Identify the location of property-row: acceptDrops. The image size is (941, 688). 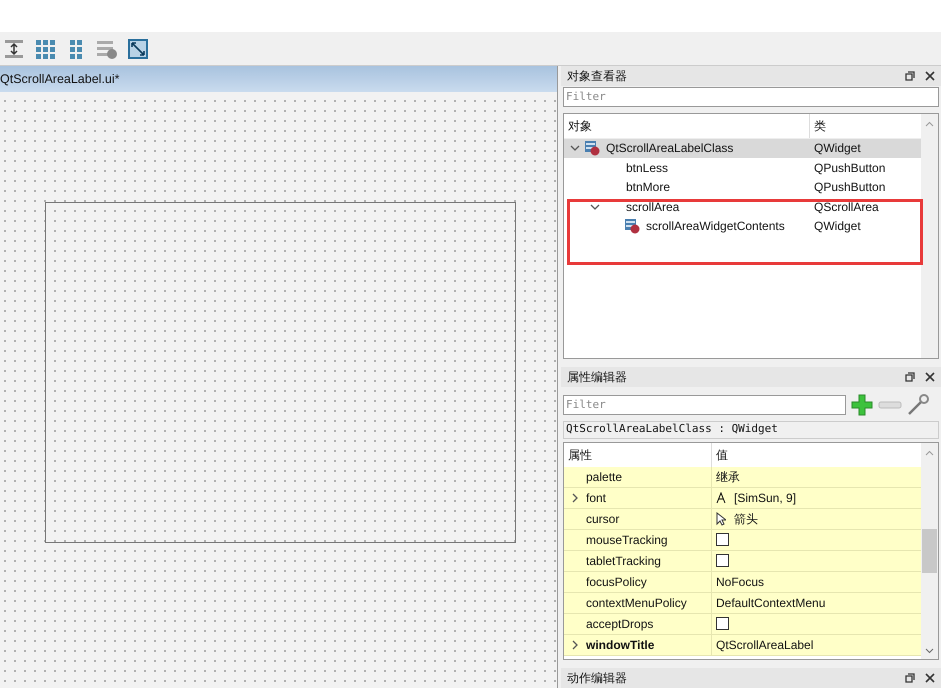
(742, 624).